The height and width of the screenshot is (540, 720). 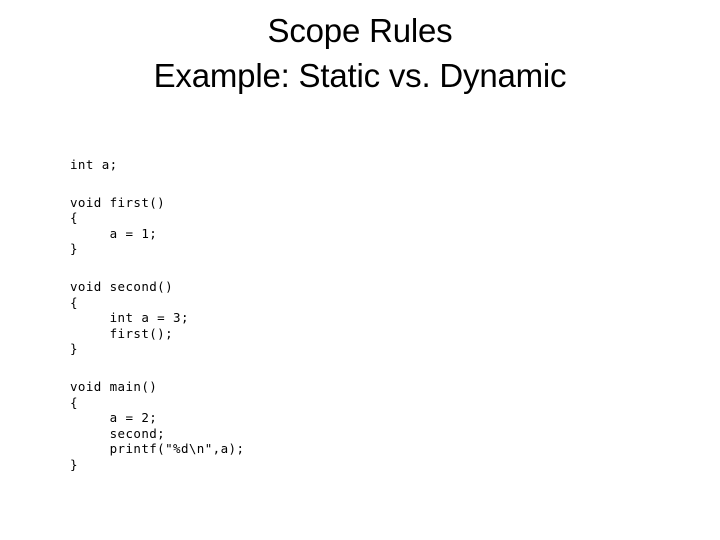 I want to click on code-block-global-declaration: int a;, so click(x=350, y=165).